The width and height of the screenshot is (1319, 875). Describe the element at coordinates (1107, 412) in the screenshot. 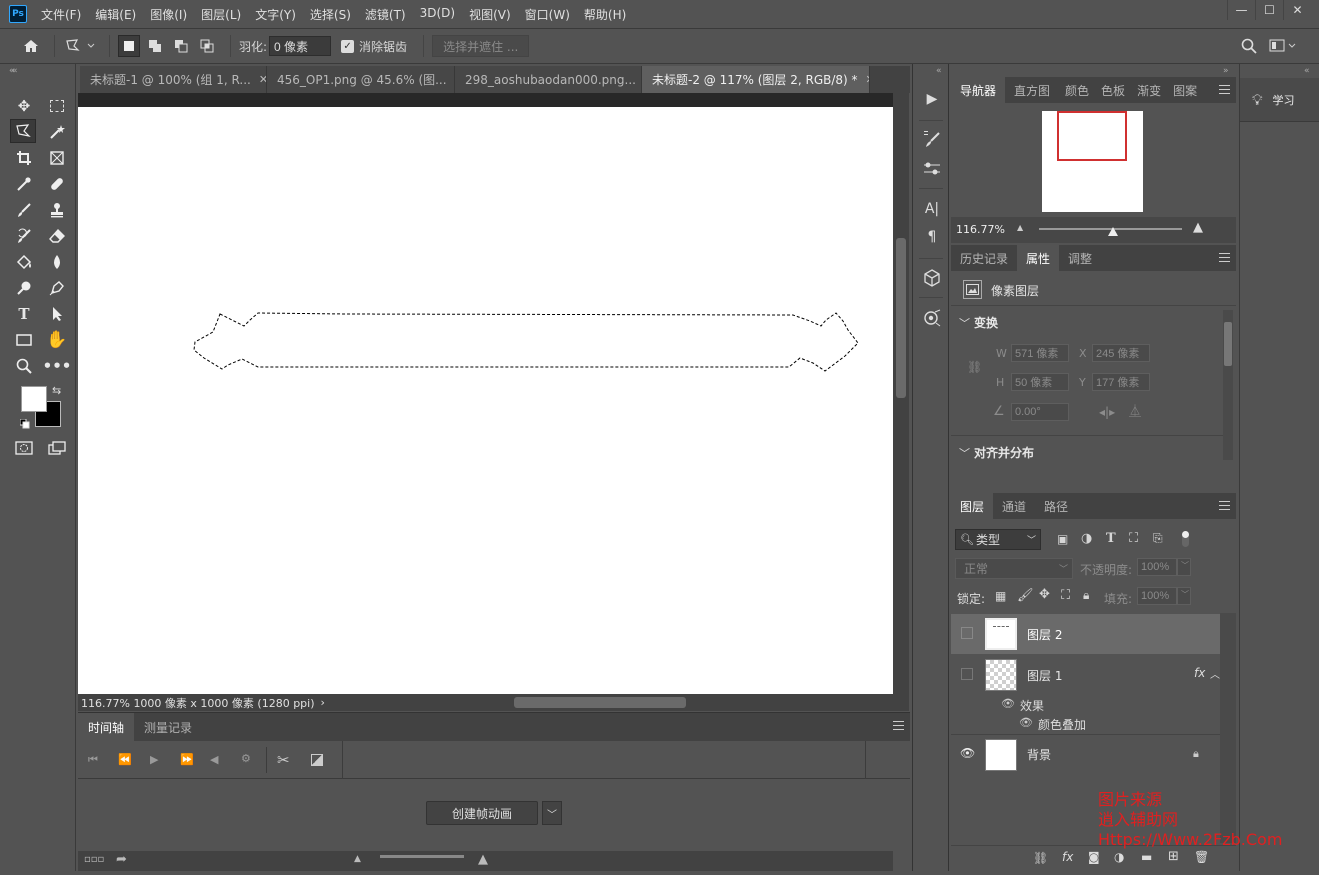

I see `flip-horizontal-icon: ◂|▸` at that location.